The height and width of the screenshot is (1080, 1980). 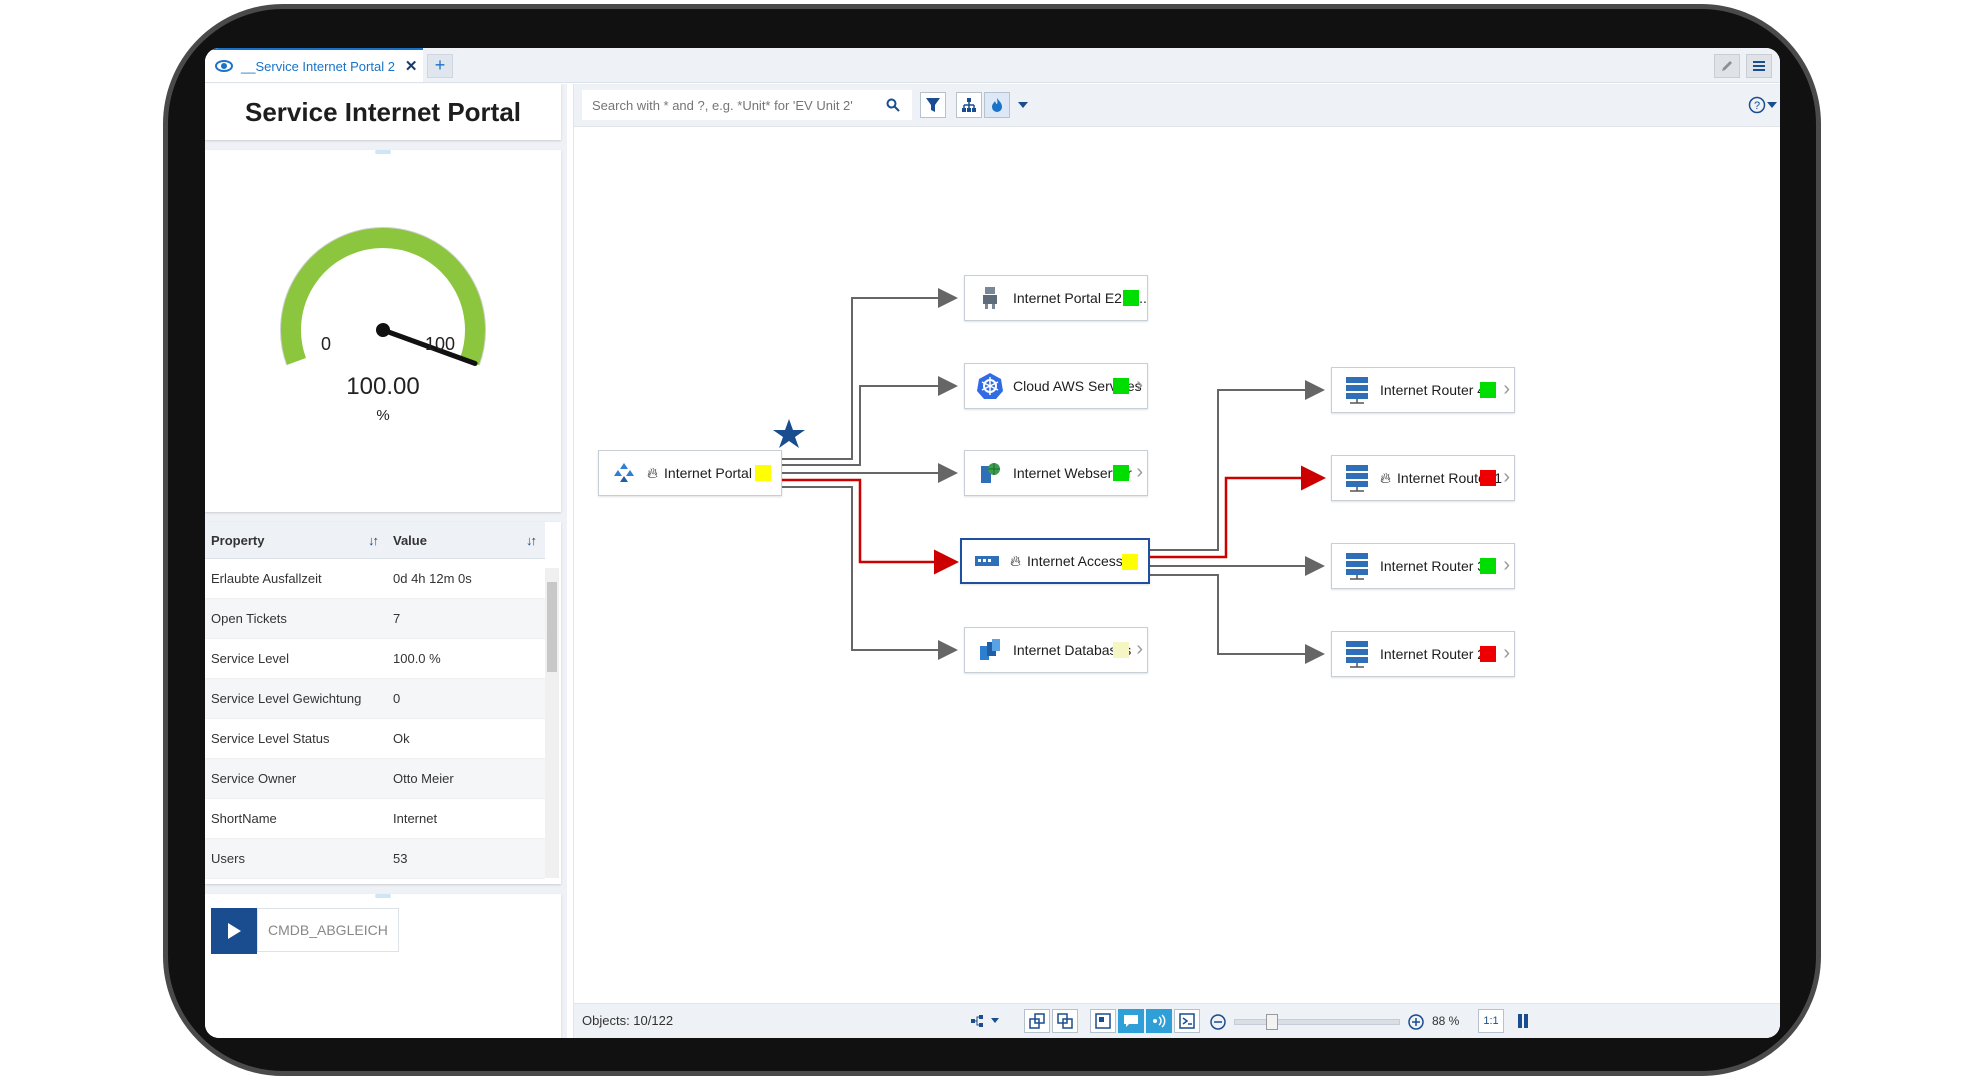 What do you see at coordinates (375, 818) in the screenshot?
I see `table-row: ShortName Internet` at bounding box center [375, 818].